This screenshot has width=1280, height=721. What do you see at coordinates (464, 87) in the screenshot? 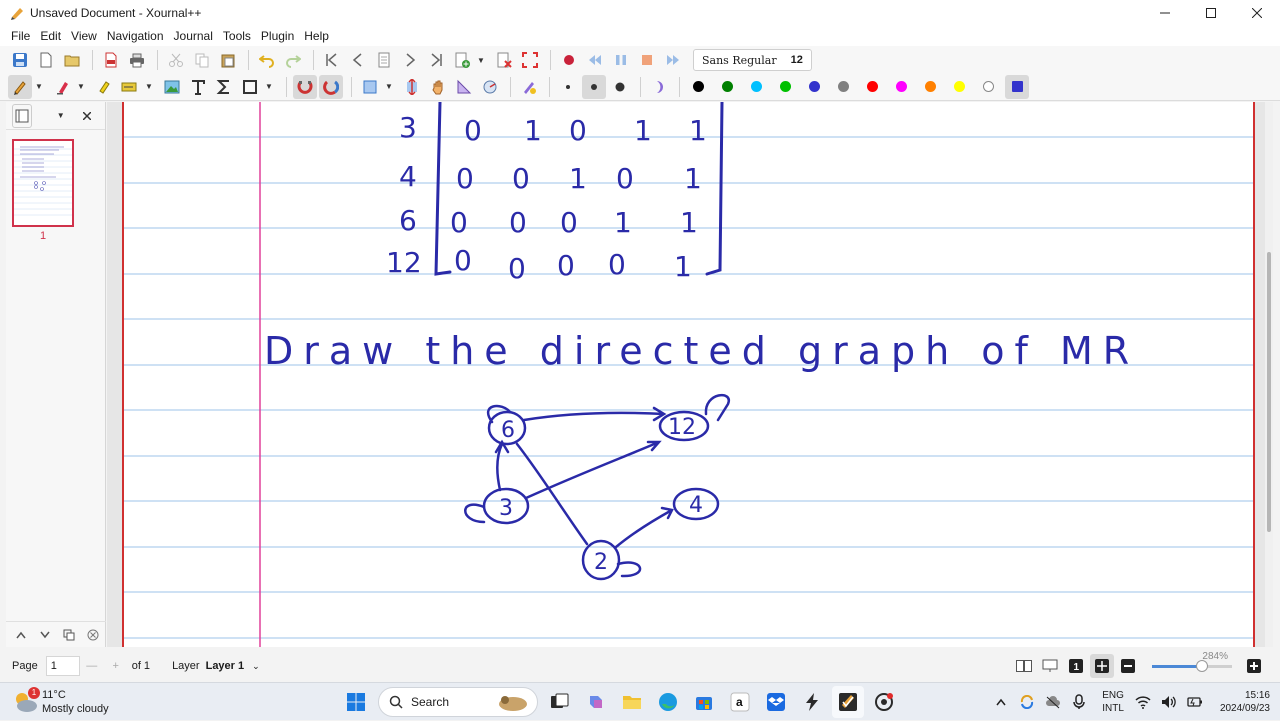
I see `setsquare-icon` at bounding box center [464, 87].